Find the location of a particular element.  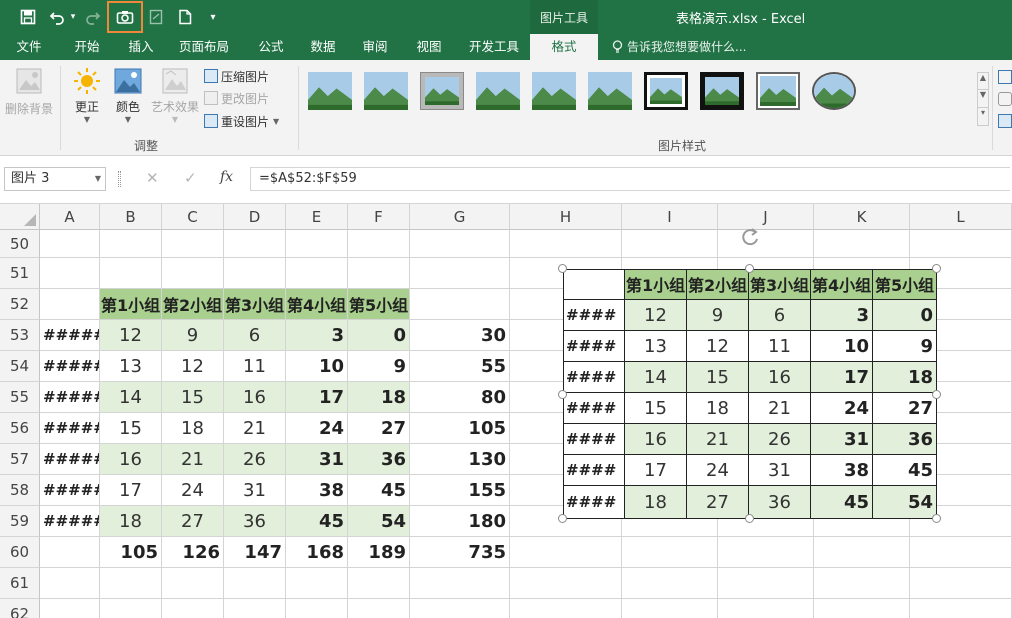

gallery-down-icon: ▼ is located at coordinates (983, 99).